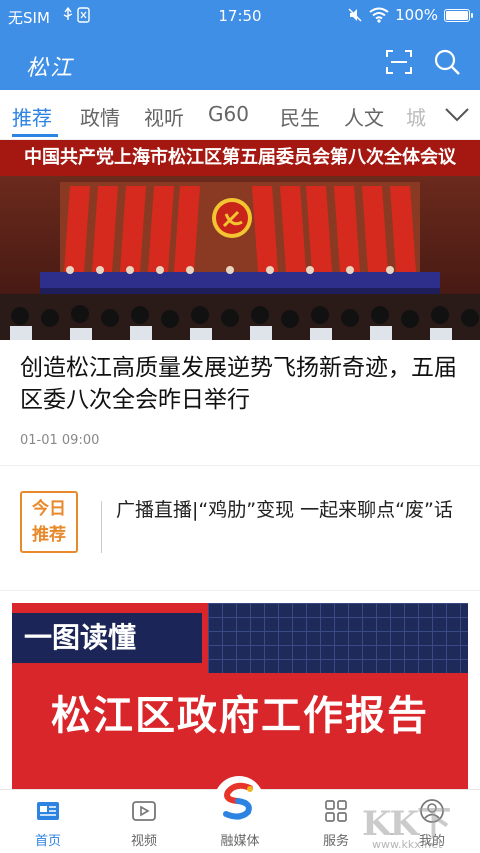 The height and width of the screenshot is (853, 480). Describe the element at coordinates (48, 811) in the screenshot. I see `home-icon` at that location.